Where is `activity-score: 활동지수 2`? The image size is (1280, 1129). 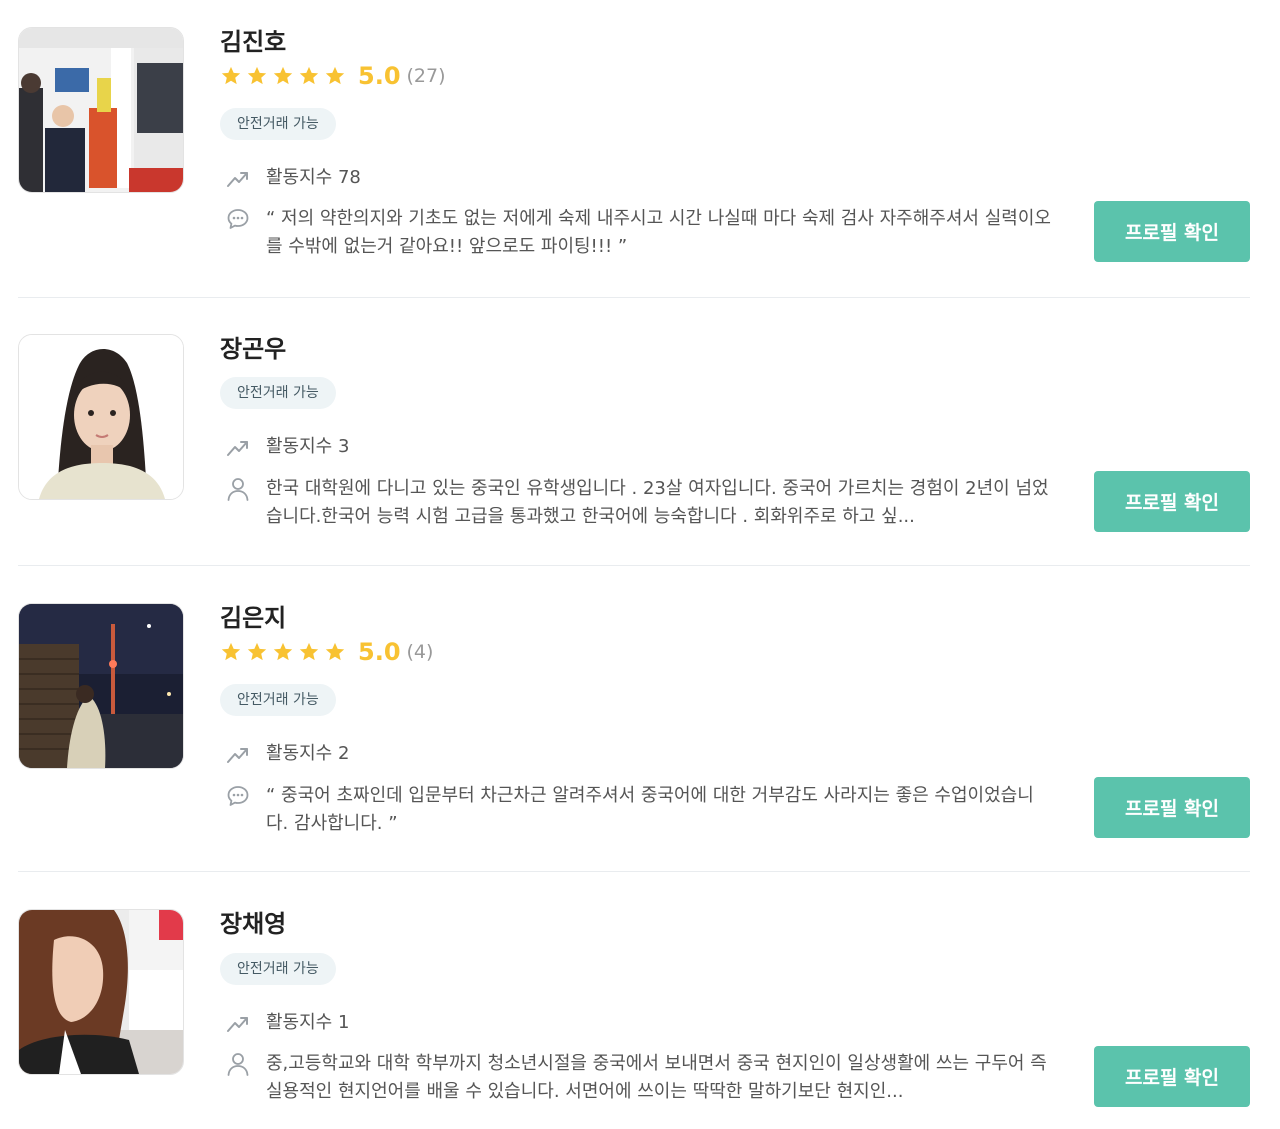
activity-score: 활동지수 2 is located at coordinates (308, 753).